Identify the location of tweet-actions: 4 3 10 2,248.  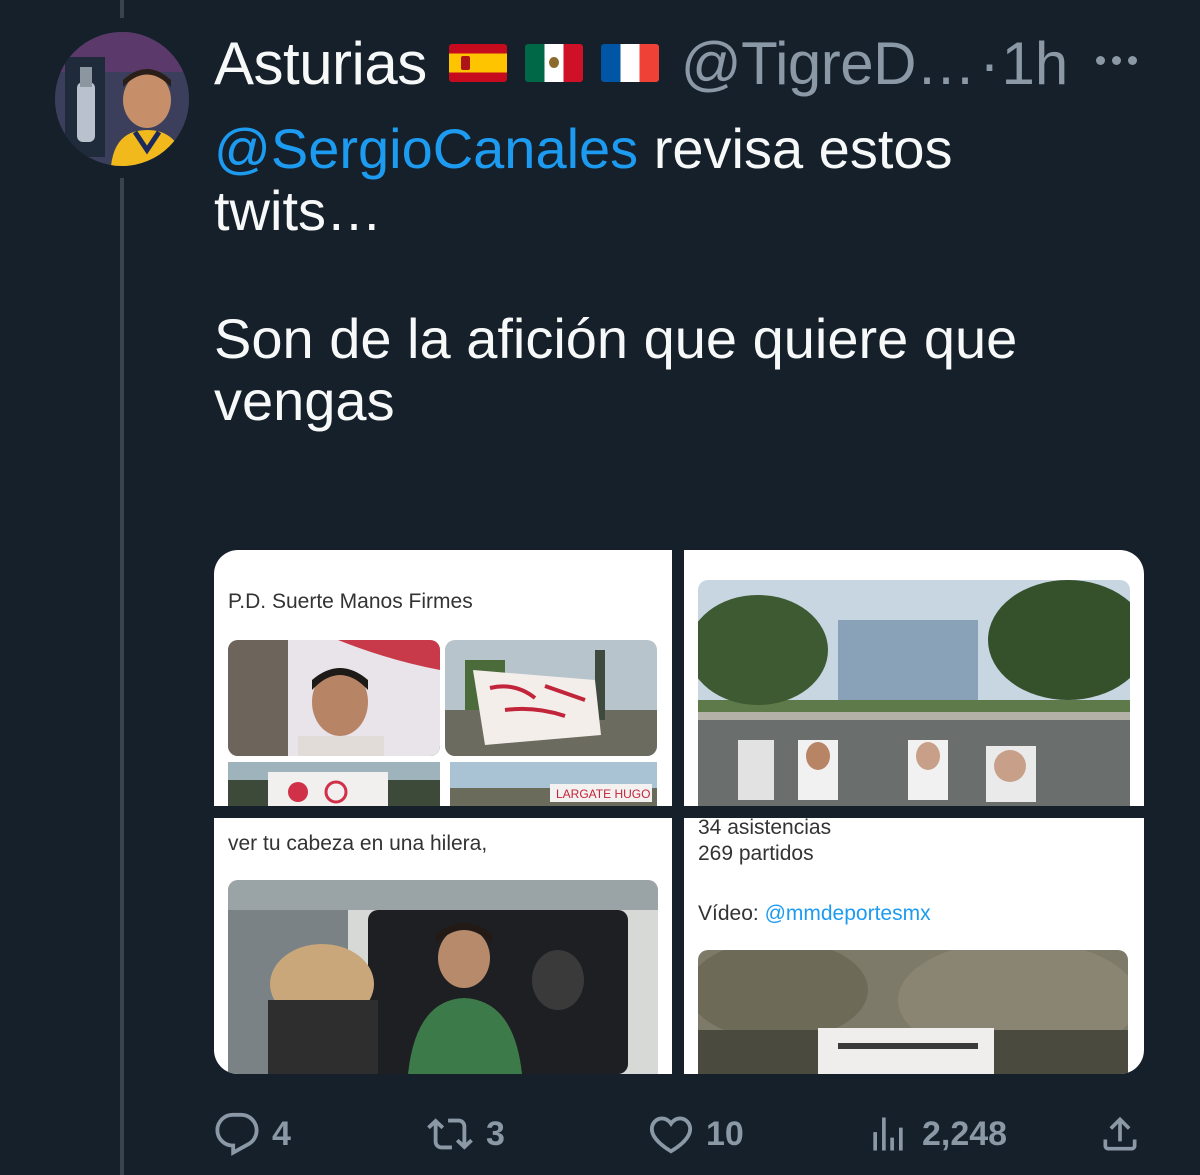
(679, 1134).